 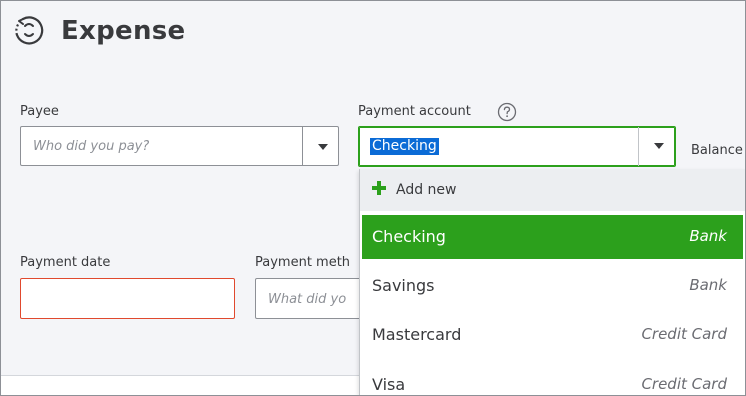 What do you see at coordinates (389, 384) in the screenshot?
I see `option-name: Visa` at bounding box center [389, 384].